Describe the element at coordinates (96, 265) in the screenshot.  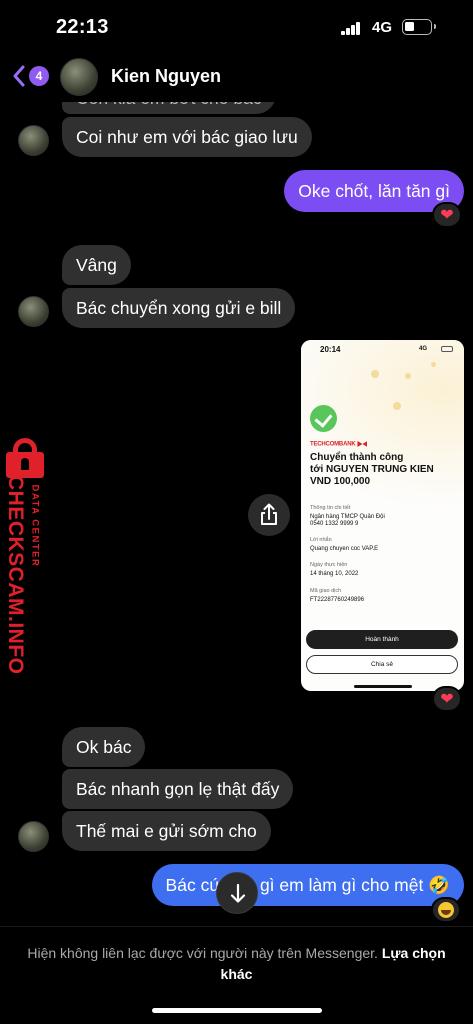
I see `message-incoming: Vâng` at that location.